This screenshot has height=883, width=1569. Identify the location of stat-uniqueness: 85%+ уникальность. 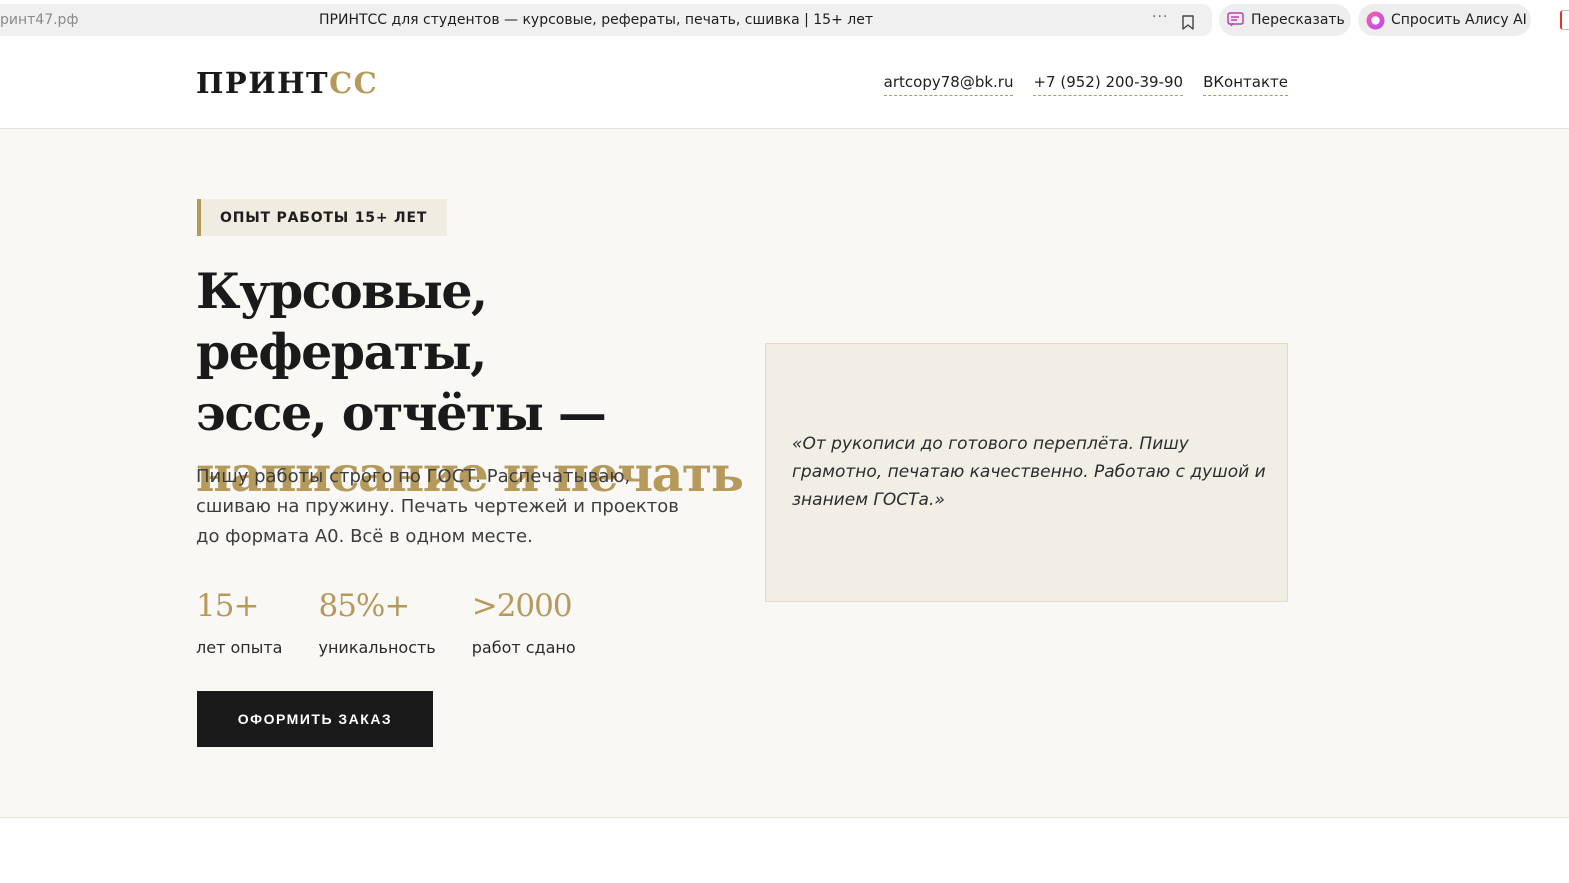
(376, 621).